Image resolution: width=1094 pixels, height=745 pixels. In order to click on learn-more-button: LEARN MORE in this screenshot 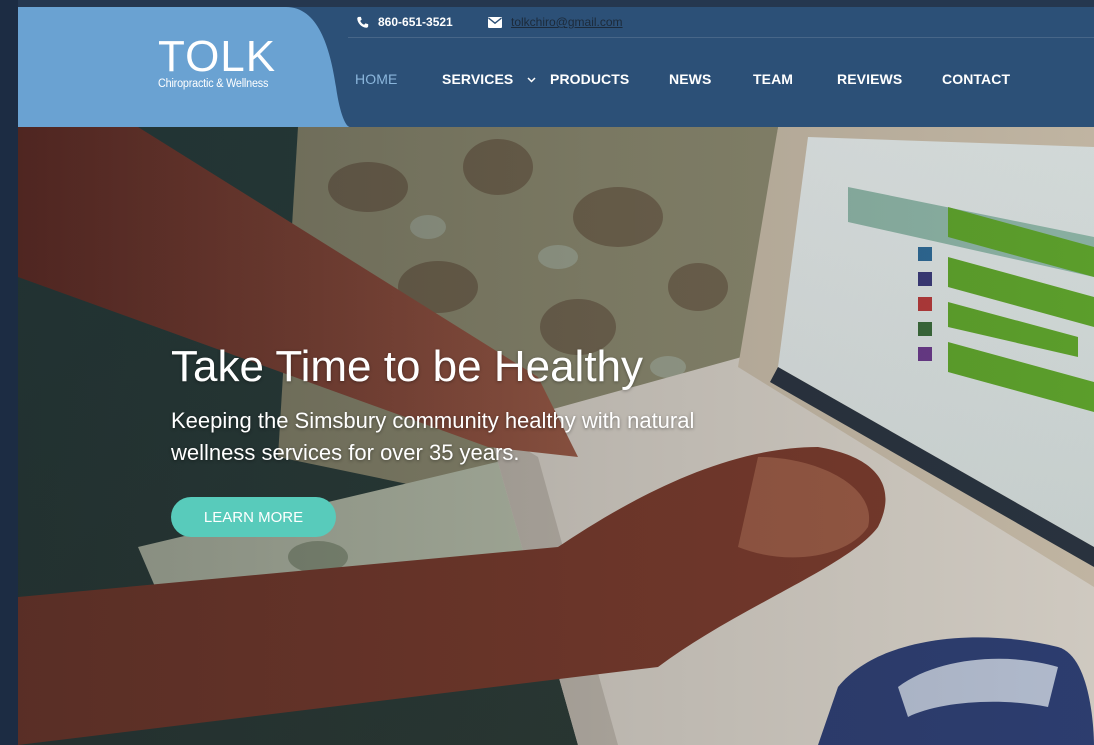, I will do `click(253, 517)`.